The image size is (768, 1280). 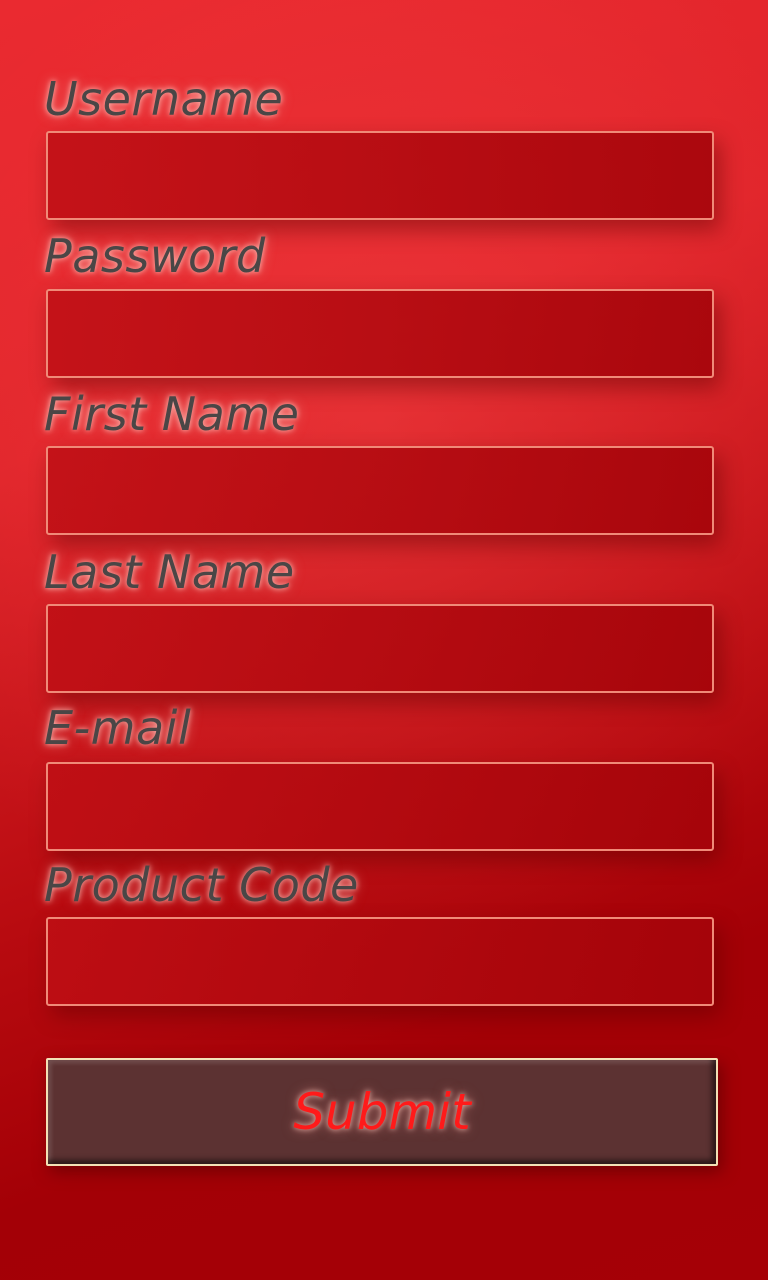 What do you see at coordinates (380, 806) in the screenshot?
I see `email-input` at bounding box center [380, 806].